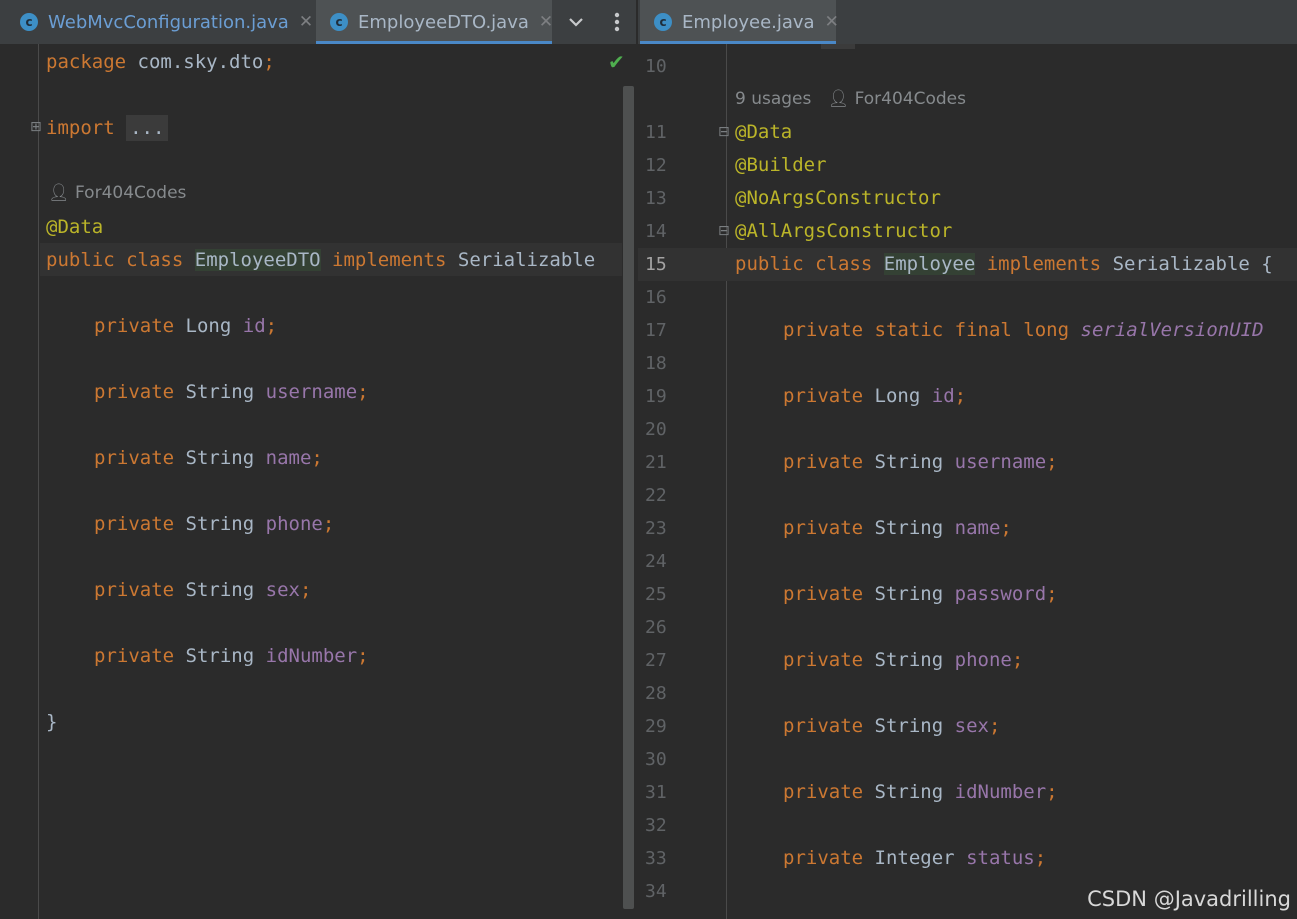 The height and width of the screenshot is (919, 1297). Describe the element at coordinates (656, 891) in the screenshot. I see `line-number: 34` at that location.